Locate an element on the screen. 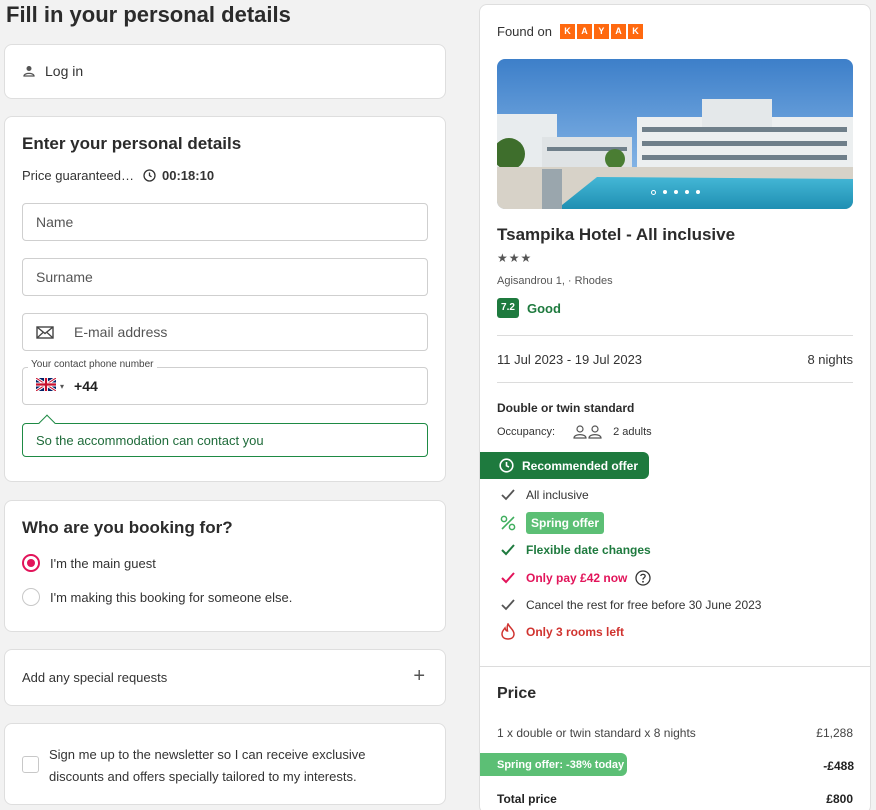 The height and width of the screenshot is (810, 876). user-icon is located at coordinates (29, 71).